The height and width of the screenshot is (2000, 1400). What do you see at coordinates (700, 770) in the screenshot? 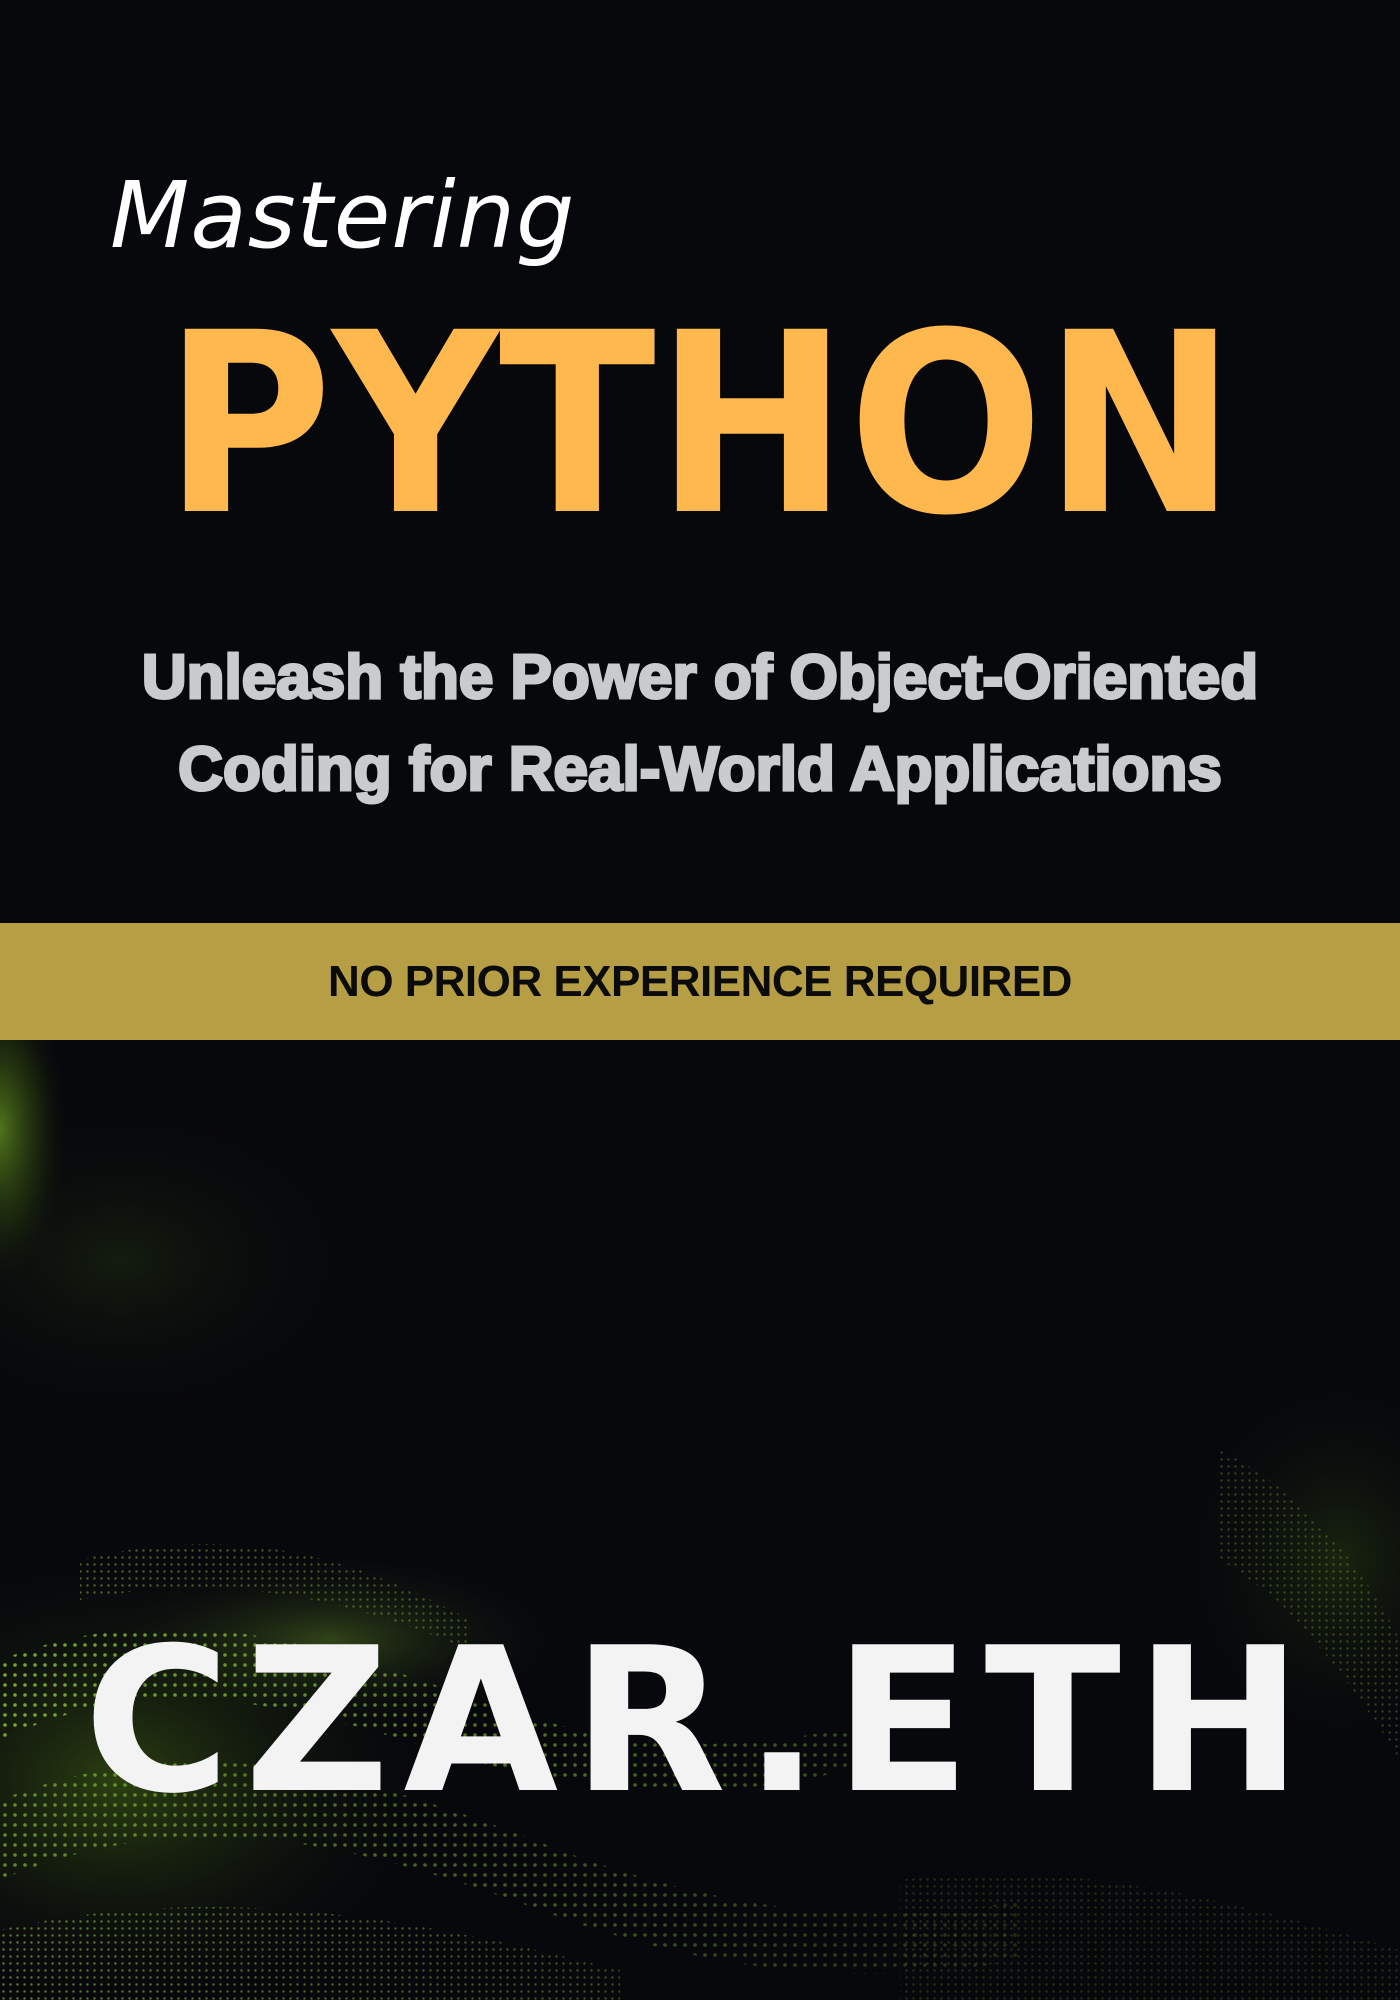
I see `subtitle-line-2: Coding for Real-World Applications` at bounding box center [700, 770].